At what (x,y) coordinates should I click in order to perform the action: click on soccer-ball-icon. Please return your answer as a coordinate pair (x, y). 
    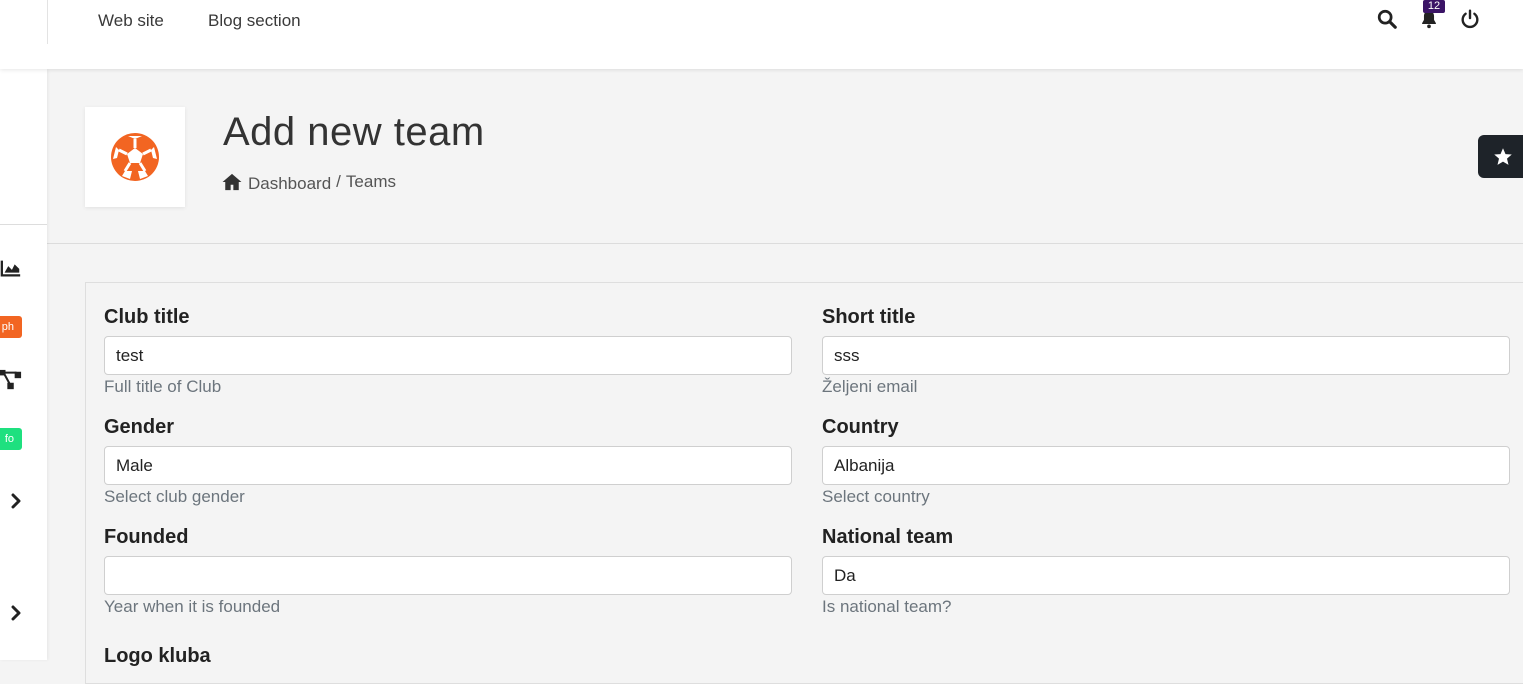
    Looking at the image, I should click on (135, 157).